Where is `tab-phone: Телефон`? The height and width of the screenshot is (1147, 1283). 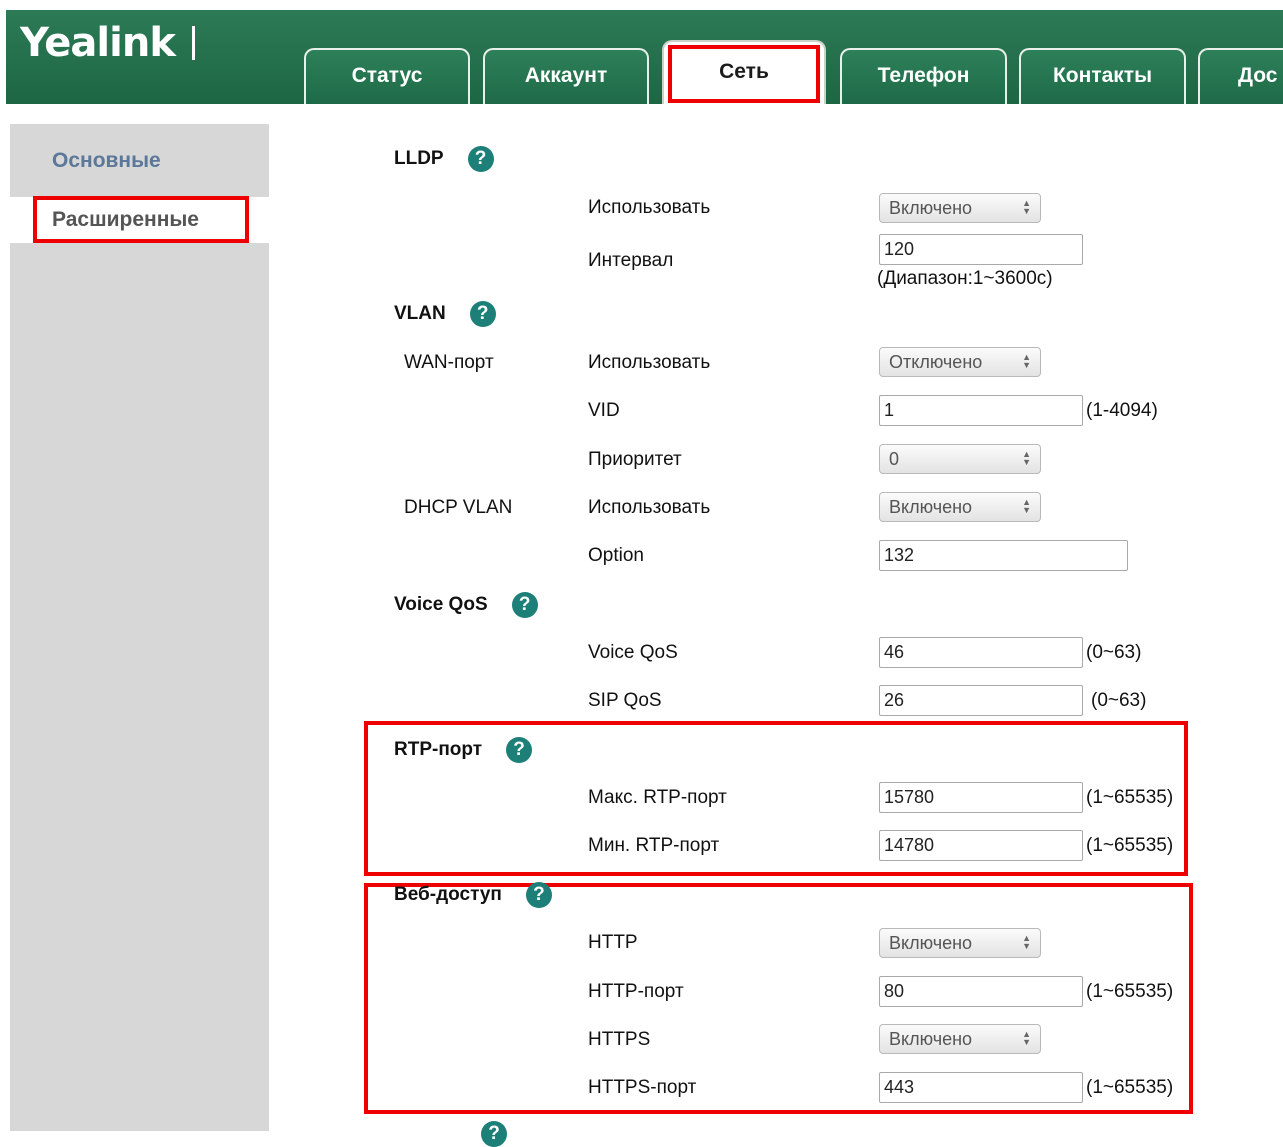 tab-phone: Телефон is located at coordinates (923, 76).